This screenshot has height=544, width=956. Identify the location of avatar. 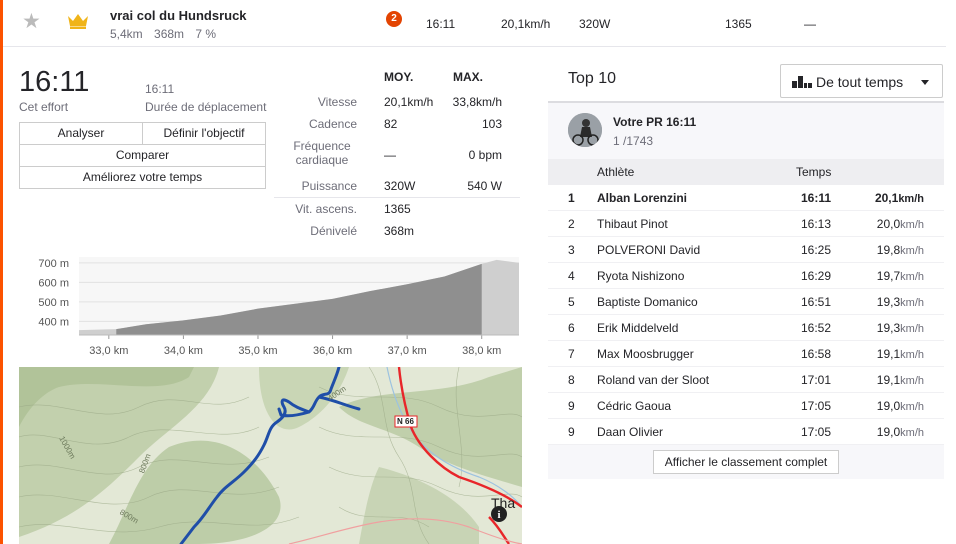
(585, 130).